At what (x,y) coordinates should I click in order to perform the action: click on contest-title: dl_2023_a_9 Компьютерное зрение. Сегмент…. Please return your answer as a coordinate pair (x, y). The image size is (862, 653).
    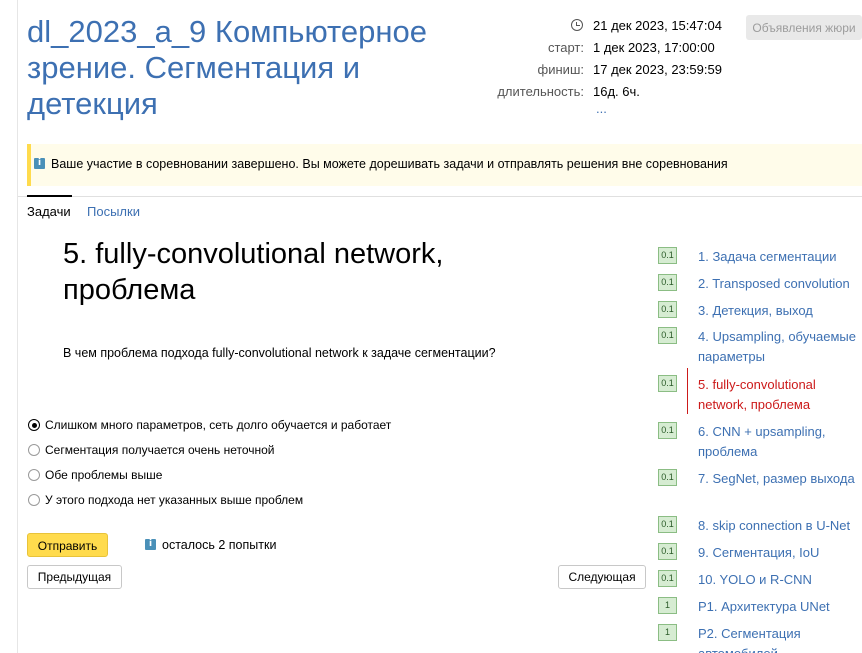
    Looking at the image, I should click on (227, 67).